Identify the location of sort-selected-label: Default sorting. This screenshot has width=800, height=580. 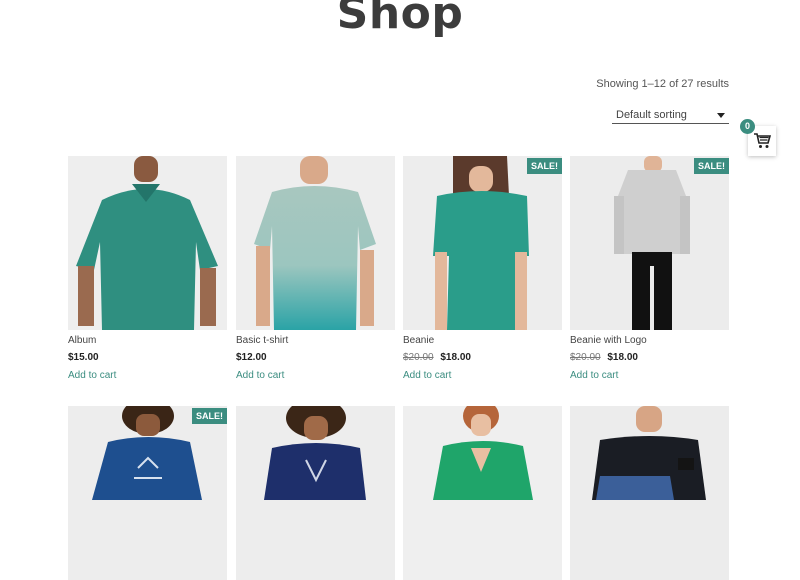
(651, 115).